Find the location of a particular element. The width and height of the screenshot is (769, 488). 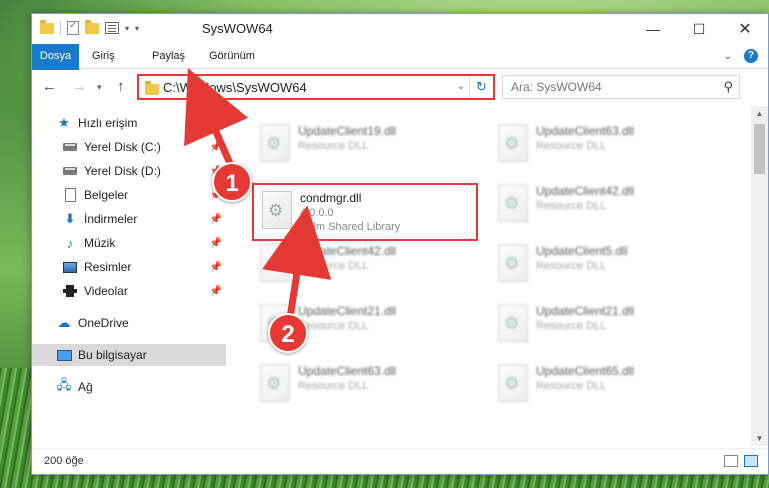

list-item: UpdateClient19.dll Resource DLL is located at coordinates (367, 147).